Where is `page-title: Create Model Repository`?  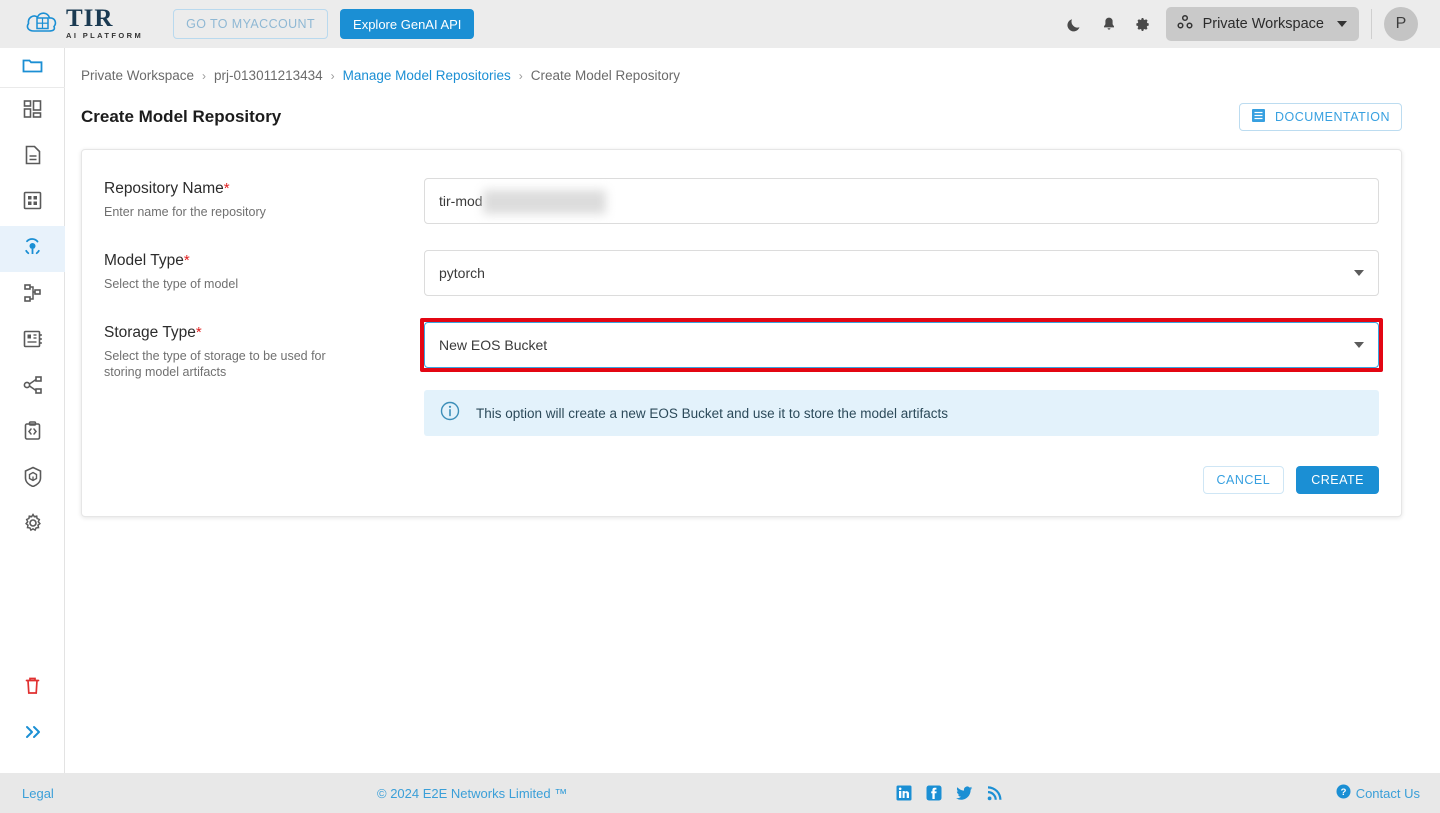
page-title: Create Model Repository is located at coordinates (181, 116).